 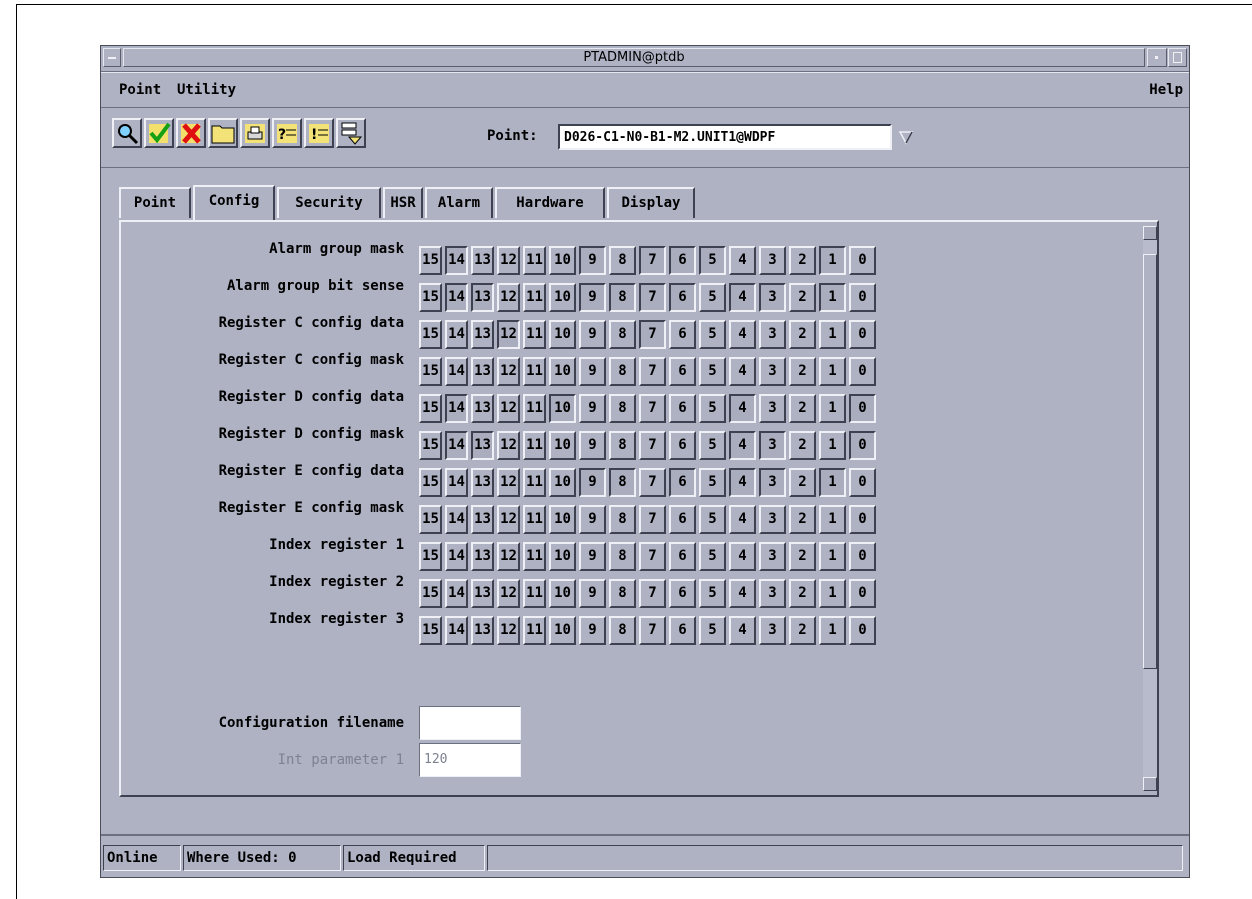 I want to click on tab-security: Security, so click(x=329, y=202).